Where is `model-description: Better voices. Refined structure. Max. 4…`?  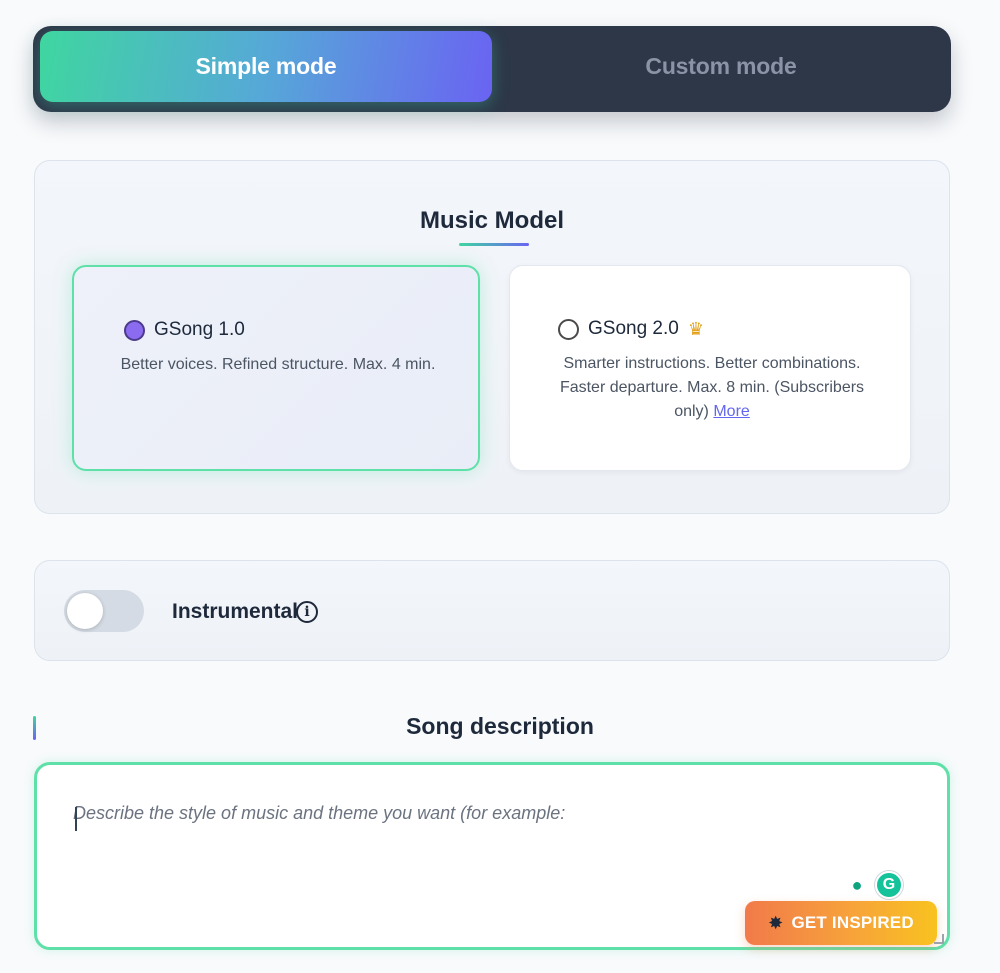
model-description: Better voices. Refined structure. Max. 4… is located at coordinates (278, 364).